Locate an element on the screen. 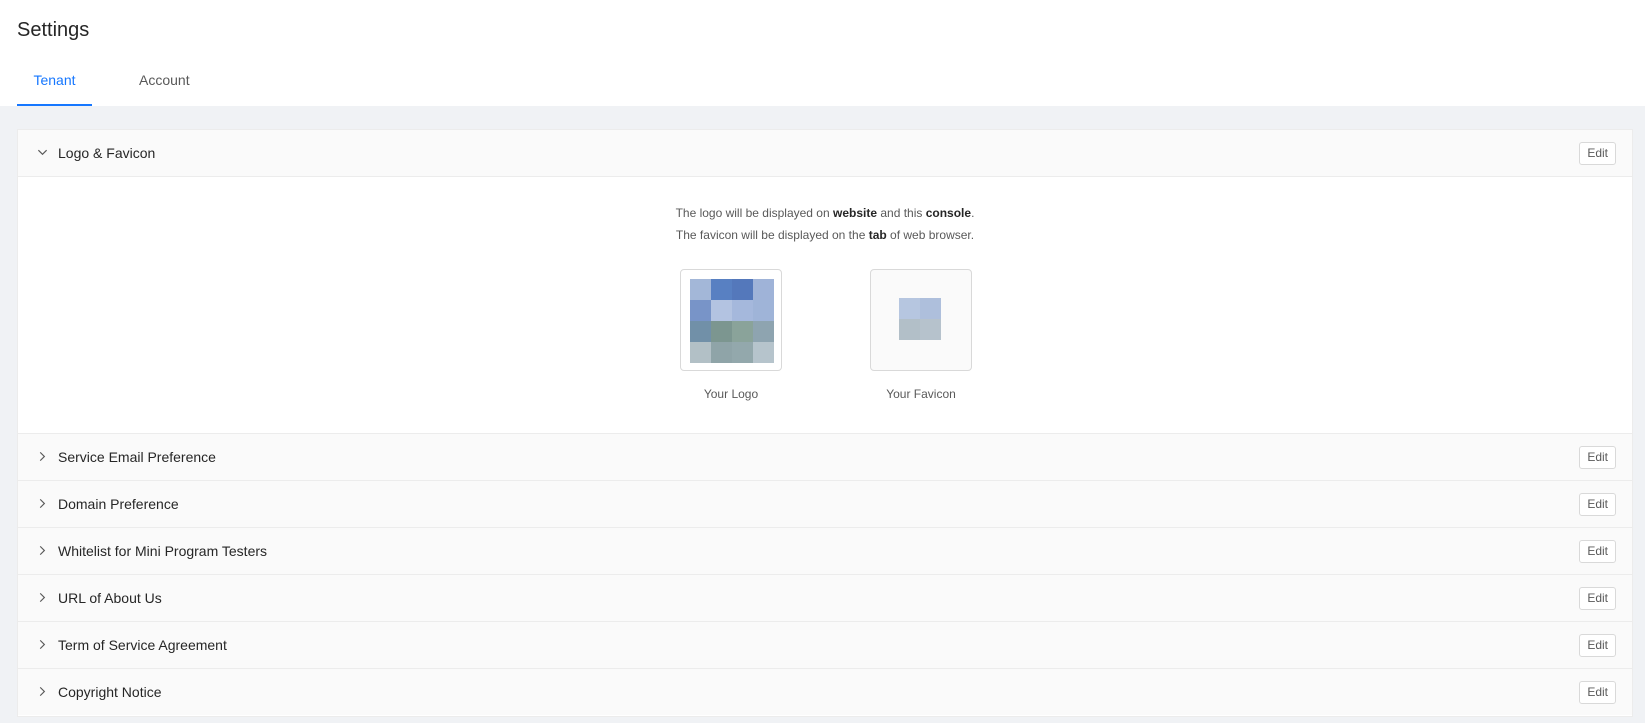 This screenshot has height=723, width=1645. section-service-email: Service Email Preference Edit is located at coordinates (825, 457).